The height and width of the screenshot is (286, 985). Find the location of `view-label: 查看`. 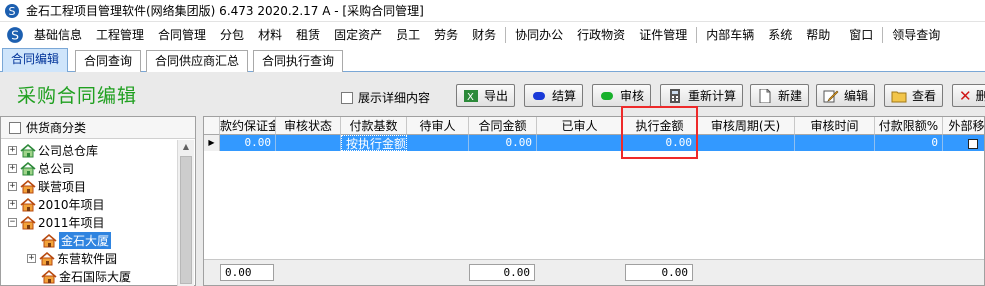

view-label: 查看 is located at coordinates (924, 96).